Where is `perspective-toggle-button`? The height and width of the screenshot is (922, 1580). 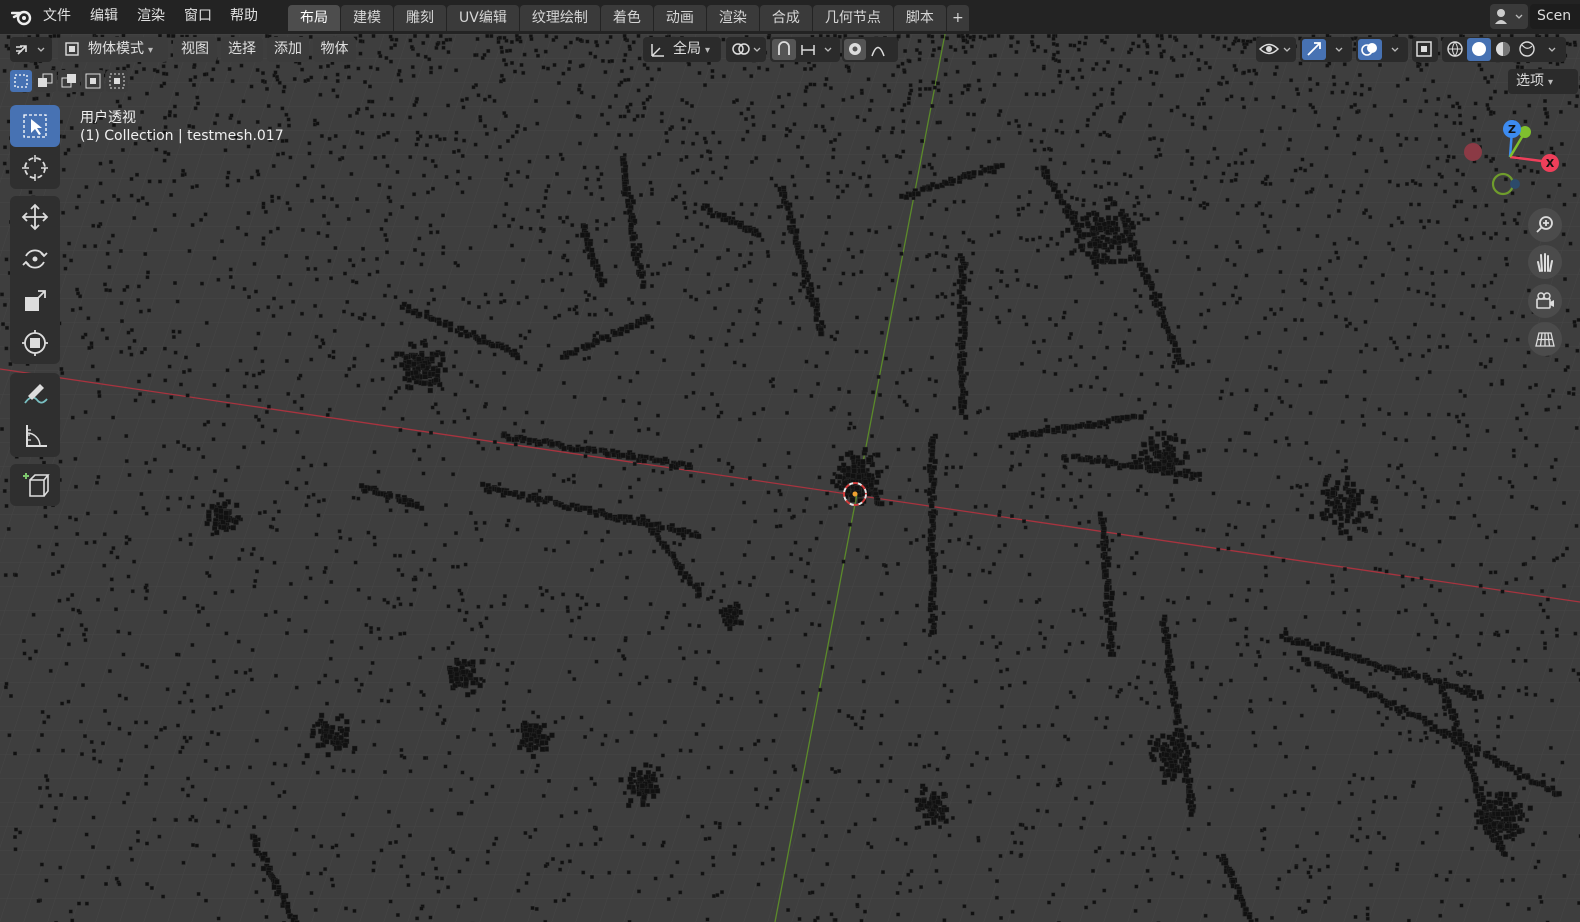
perspective-toggle-button is located at coordinates (1545, 339).